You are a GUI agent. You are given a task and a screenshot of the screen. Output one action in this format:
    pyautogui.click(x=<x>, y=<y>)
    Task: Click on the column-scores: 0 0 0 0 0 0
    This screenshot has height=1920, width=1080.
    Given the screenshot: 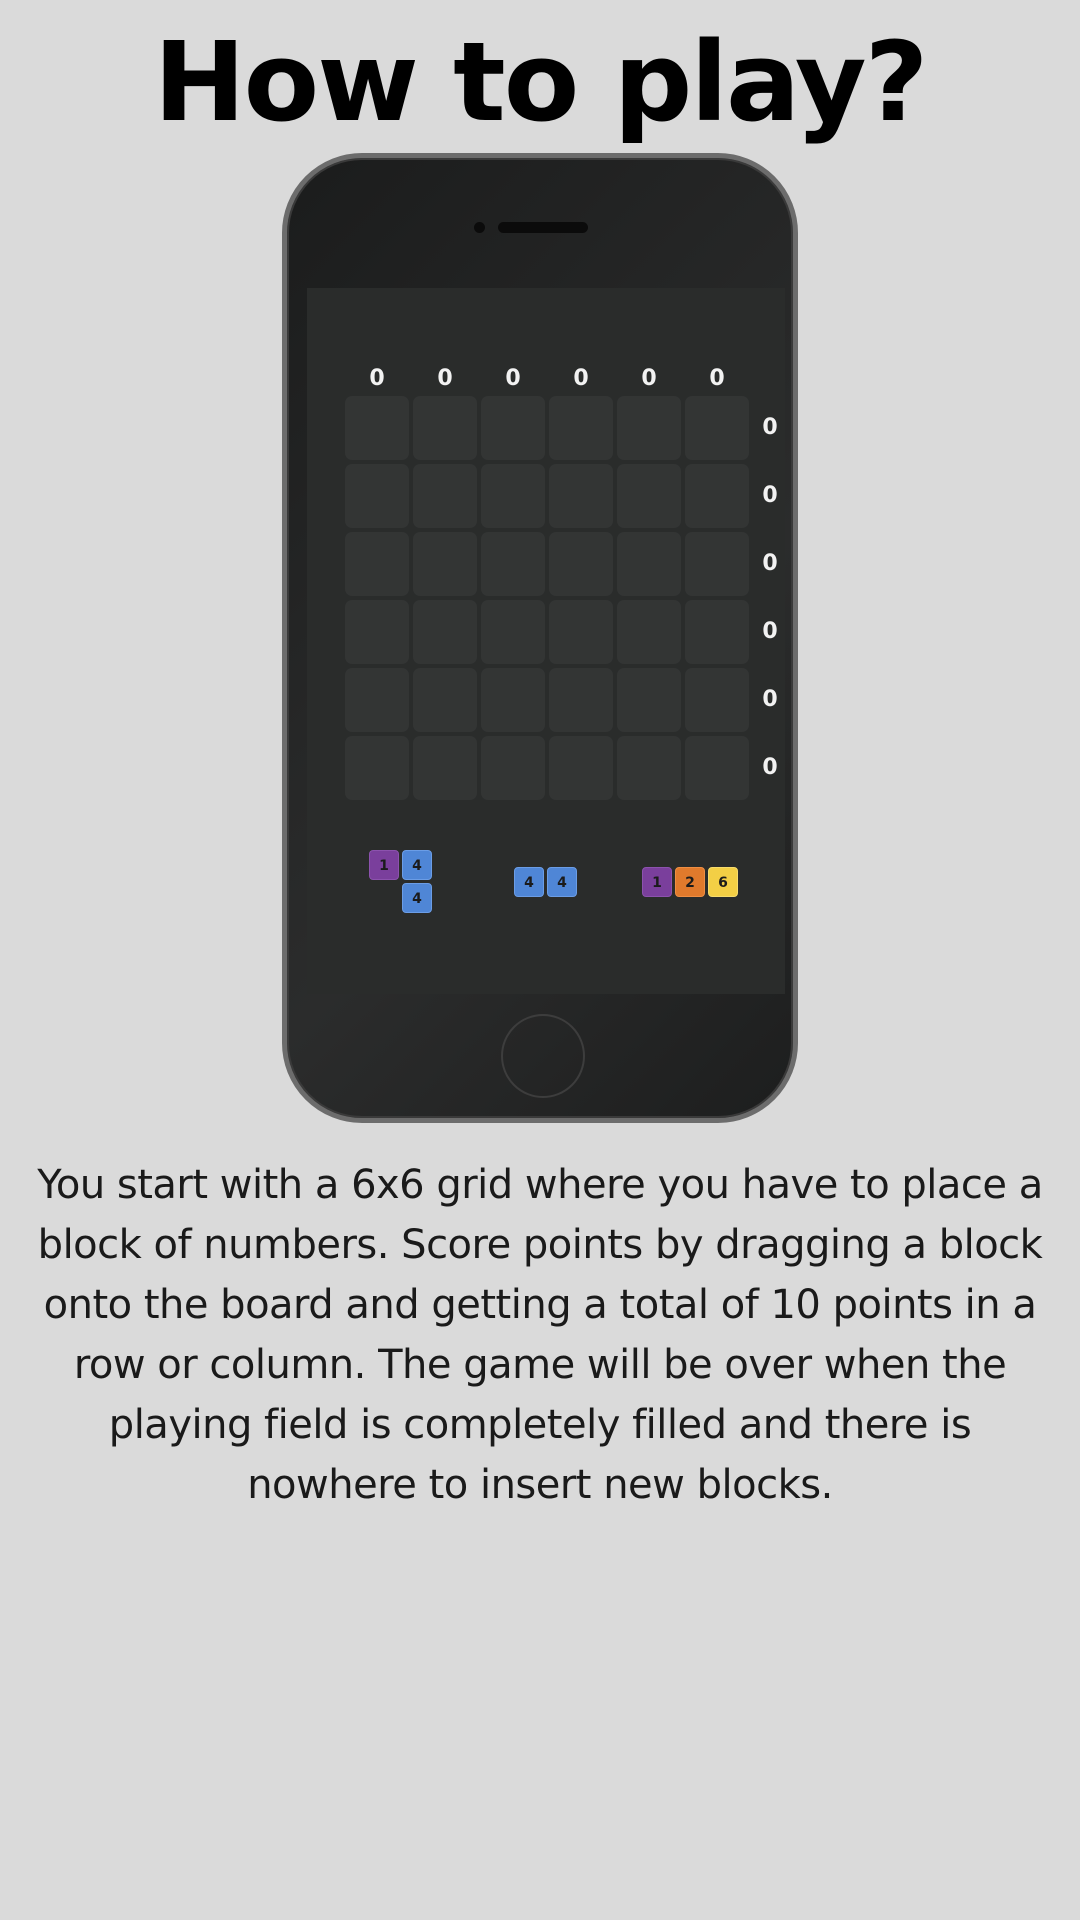 What is the action you would take?
    pyautogui.click(x=550, y=379)
    